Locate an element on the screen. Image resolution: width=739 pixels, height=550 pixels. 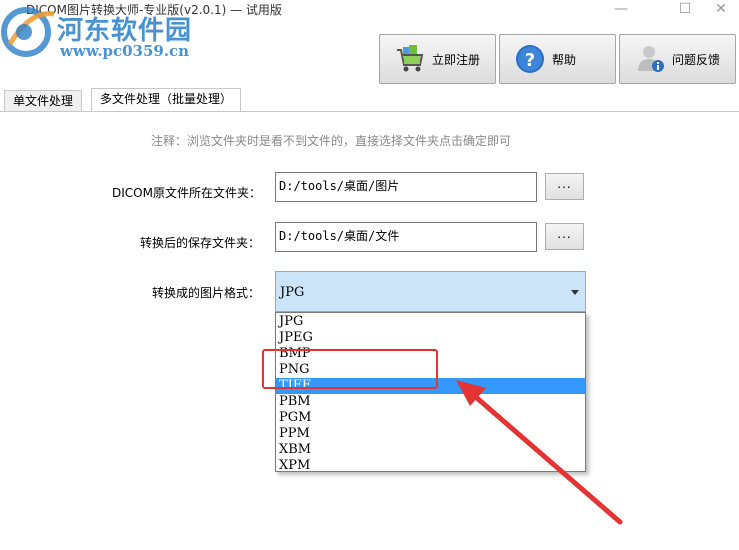
tab-single-file: 单文件处理 is located at coordinates (43, 101).